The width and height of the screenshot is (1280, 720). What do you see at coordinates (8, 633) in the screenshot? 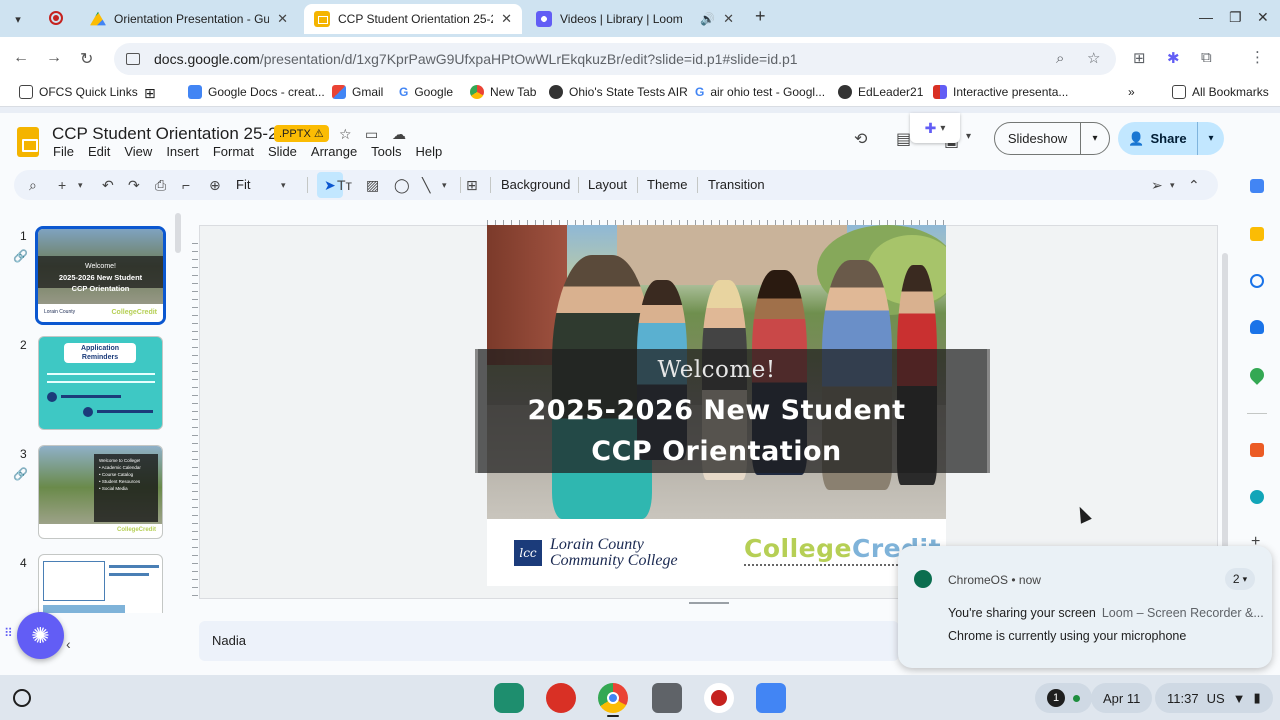
I see `drag-grip-icon: ⠿` at bounding box center [8, 633].